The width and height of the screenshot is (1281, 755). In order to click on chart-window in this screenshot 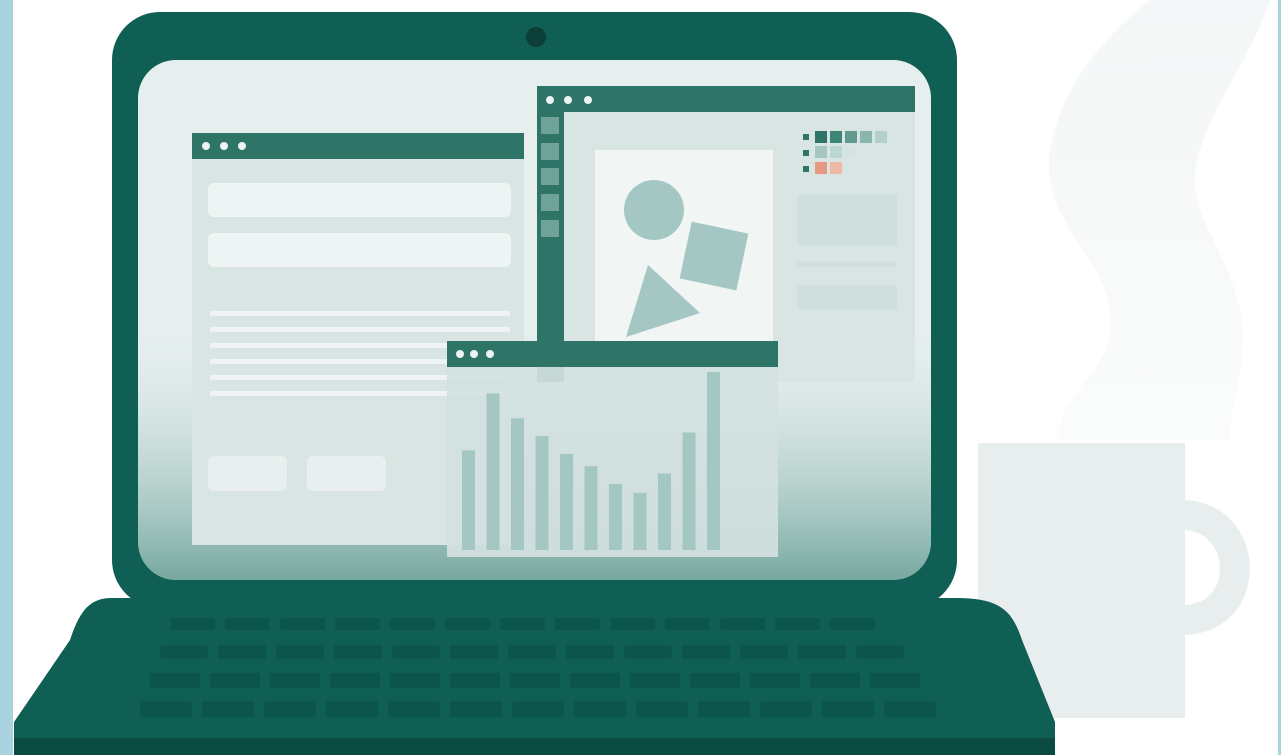, I will do `click(612, 449)`.